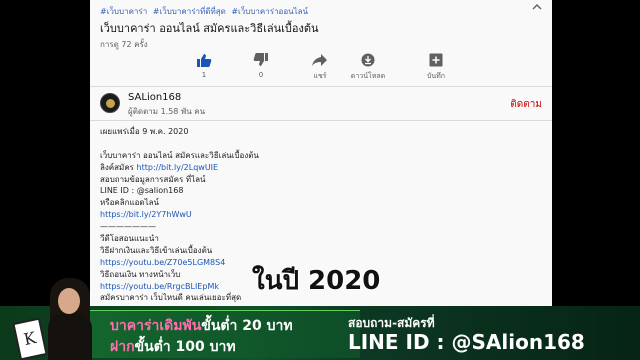  I want to click on promo-highlight: ฝาก, so click(122, 347).